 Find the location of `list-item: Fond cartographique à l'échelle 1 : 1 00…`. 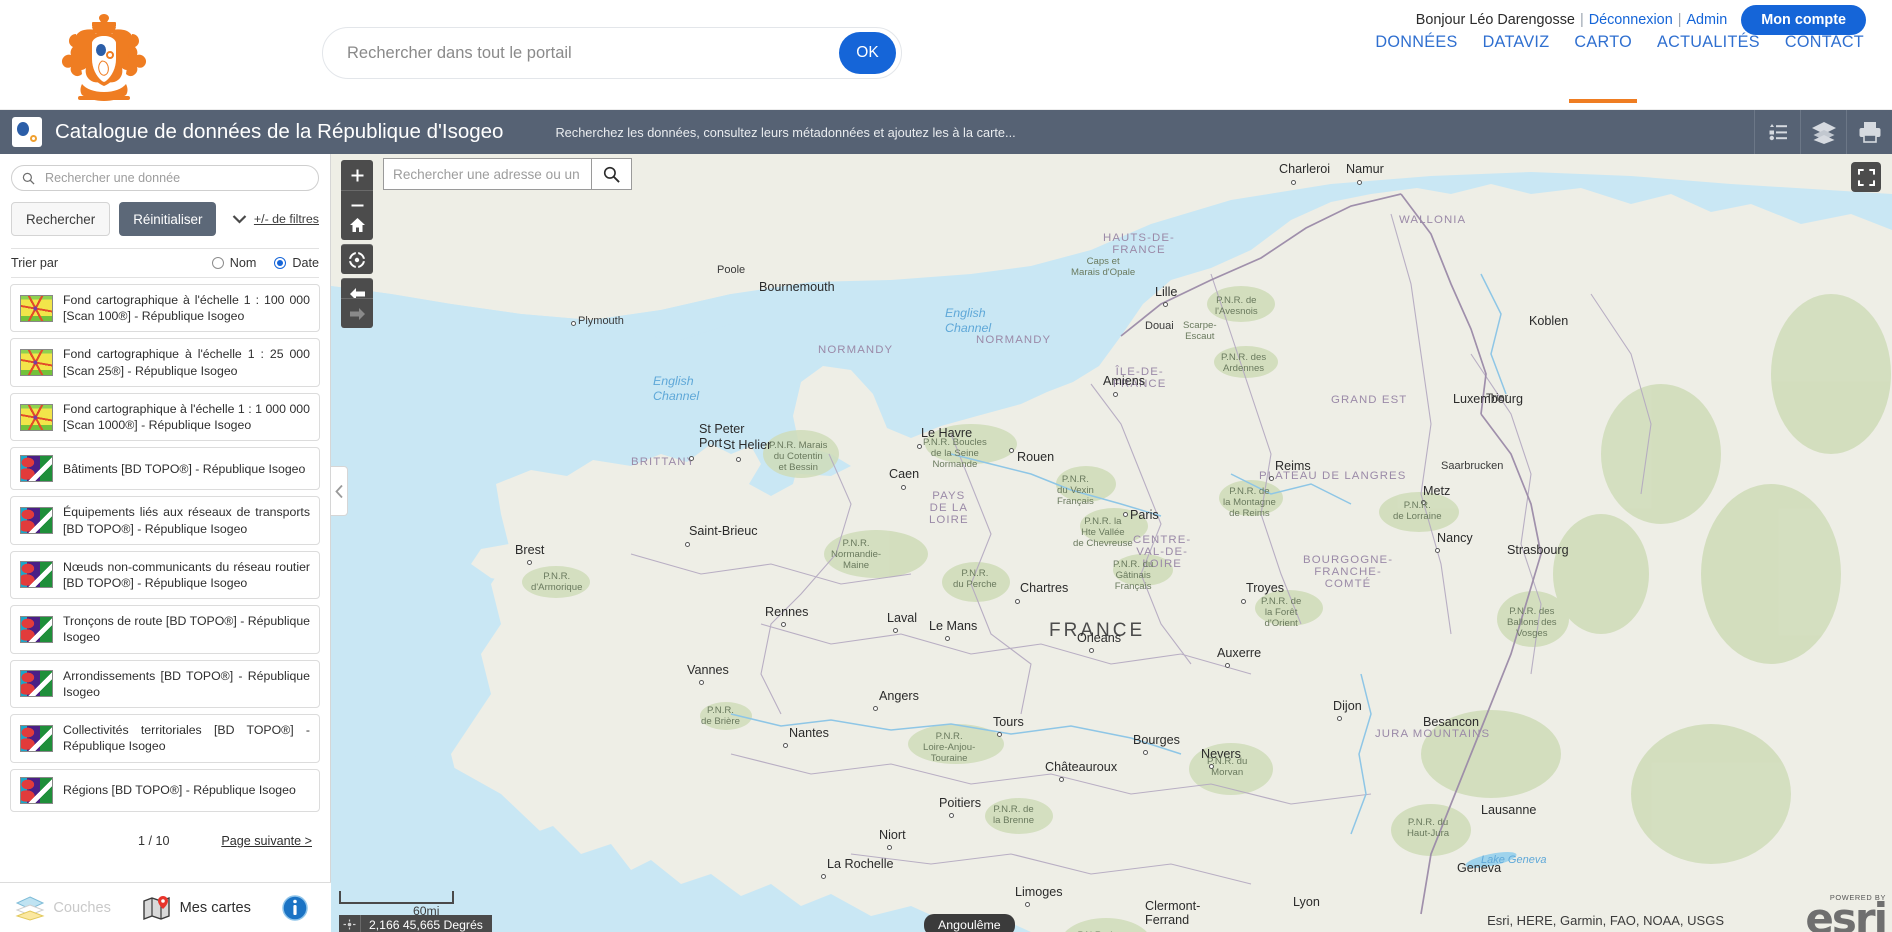

list-item: Fond cartographique à l'échelle 1 : 1 00… is located at coordinates (165, 417).